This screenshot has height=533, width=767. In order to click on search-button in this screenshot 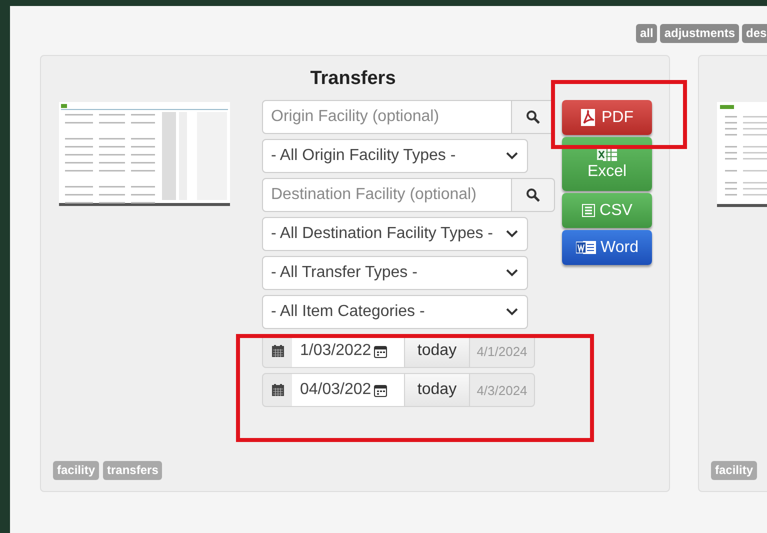, I will do `click(533, 195)`.